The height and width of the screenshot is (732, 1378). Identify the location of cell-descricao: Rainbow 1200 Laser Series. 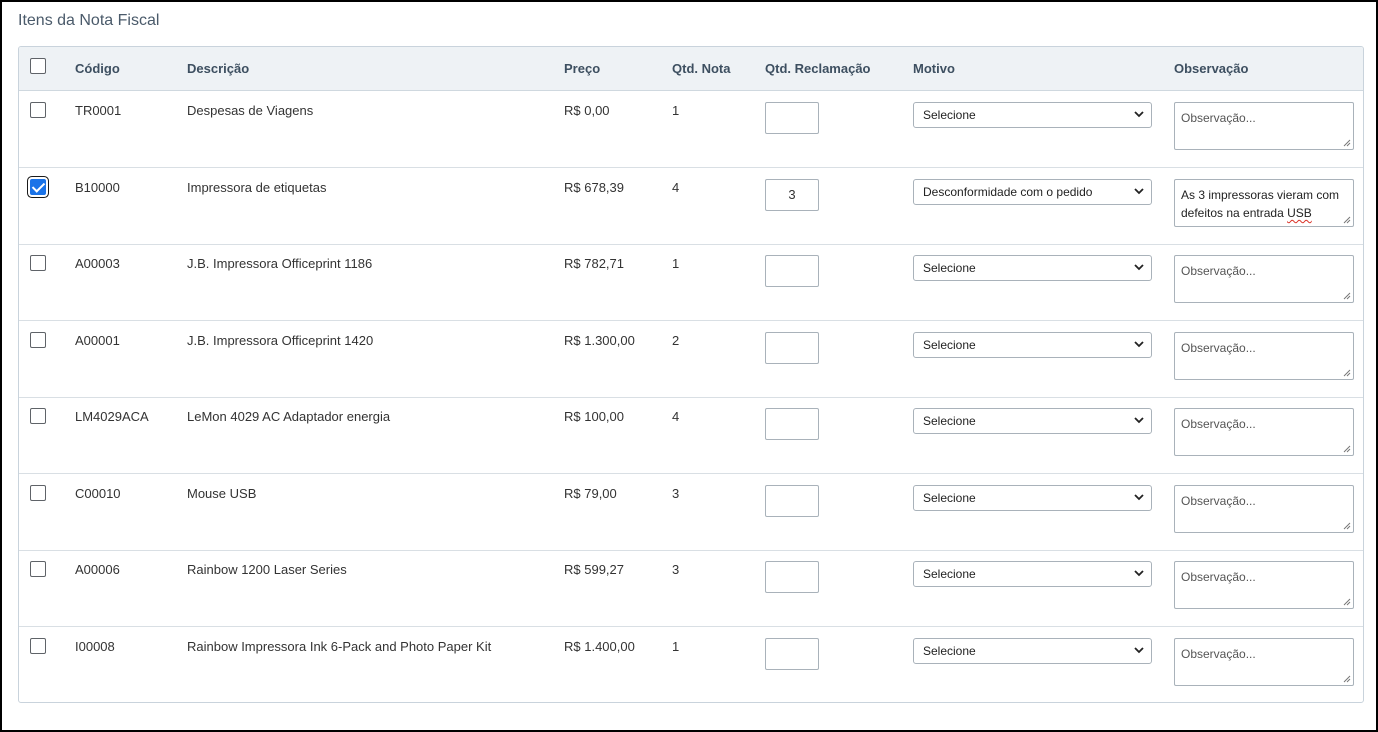
(267, 569).